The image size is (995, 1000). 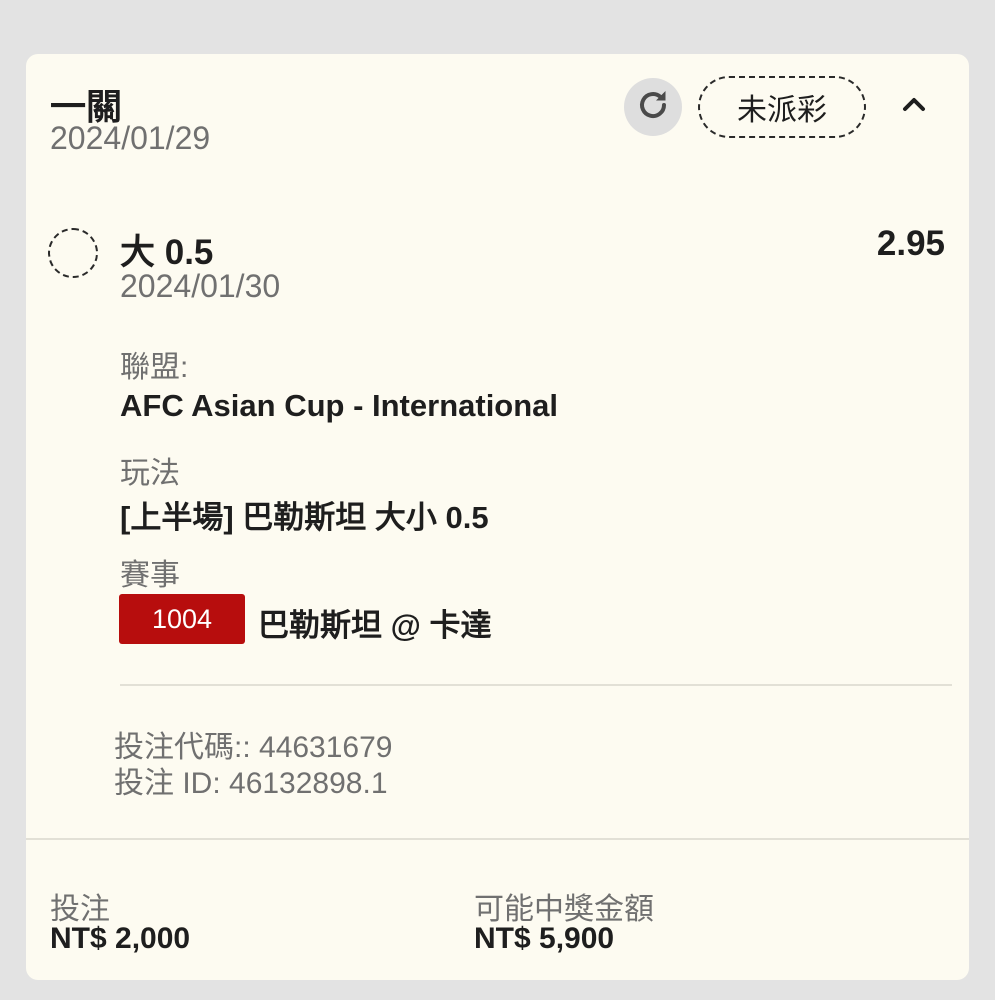 I want to click on payout-value: NT$ 5,900, so click(x=544, y=938).